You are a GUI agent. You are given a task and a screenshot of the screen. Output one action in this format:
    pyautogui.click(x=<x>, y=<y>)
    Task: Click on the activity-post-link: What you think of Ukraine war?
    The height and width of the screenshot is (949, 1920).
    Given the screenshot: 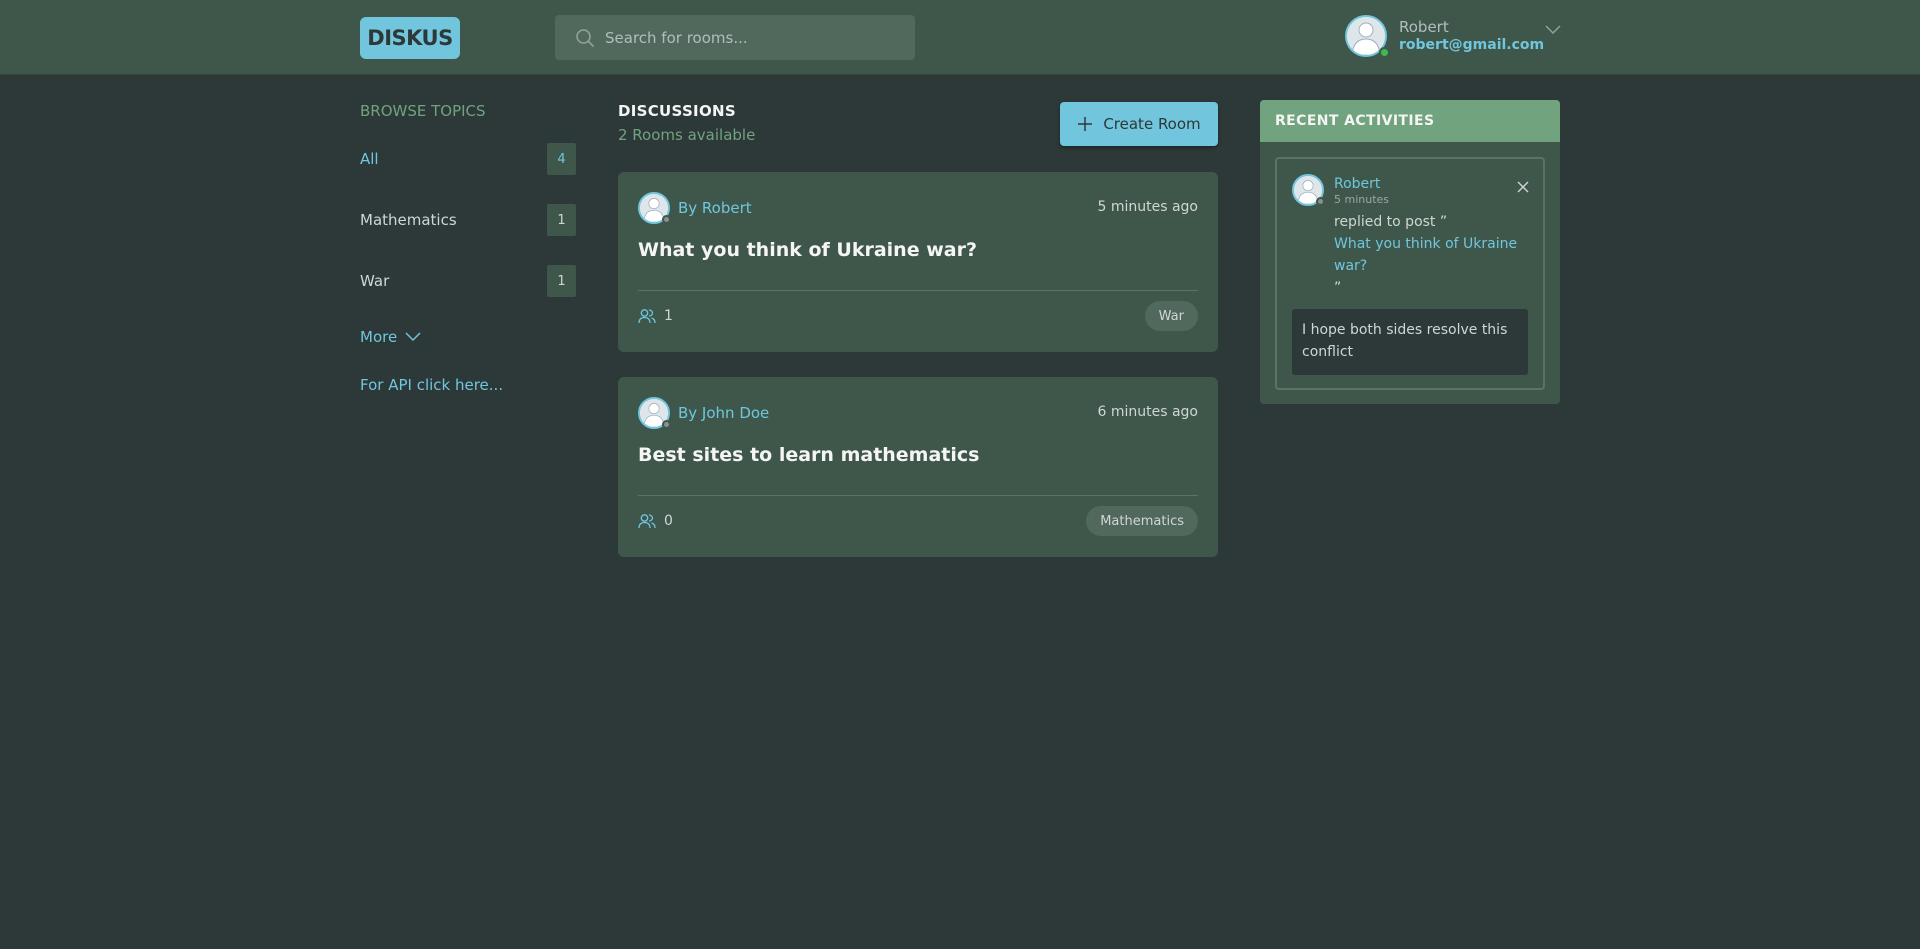 What is the action you would take?
    pyautogui.click(x=1429, y=255)
    